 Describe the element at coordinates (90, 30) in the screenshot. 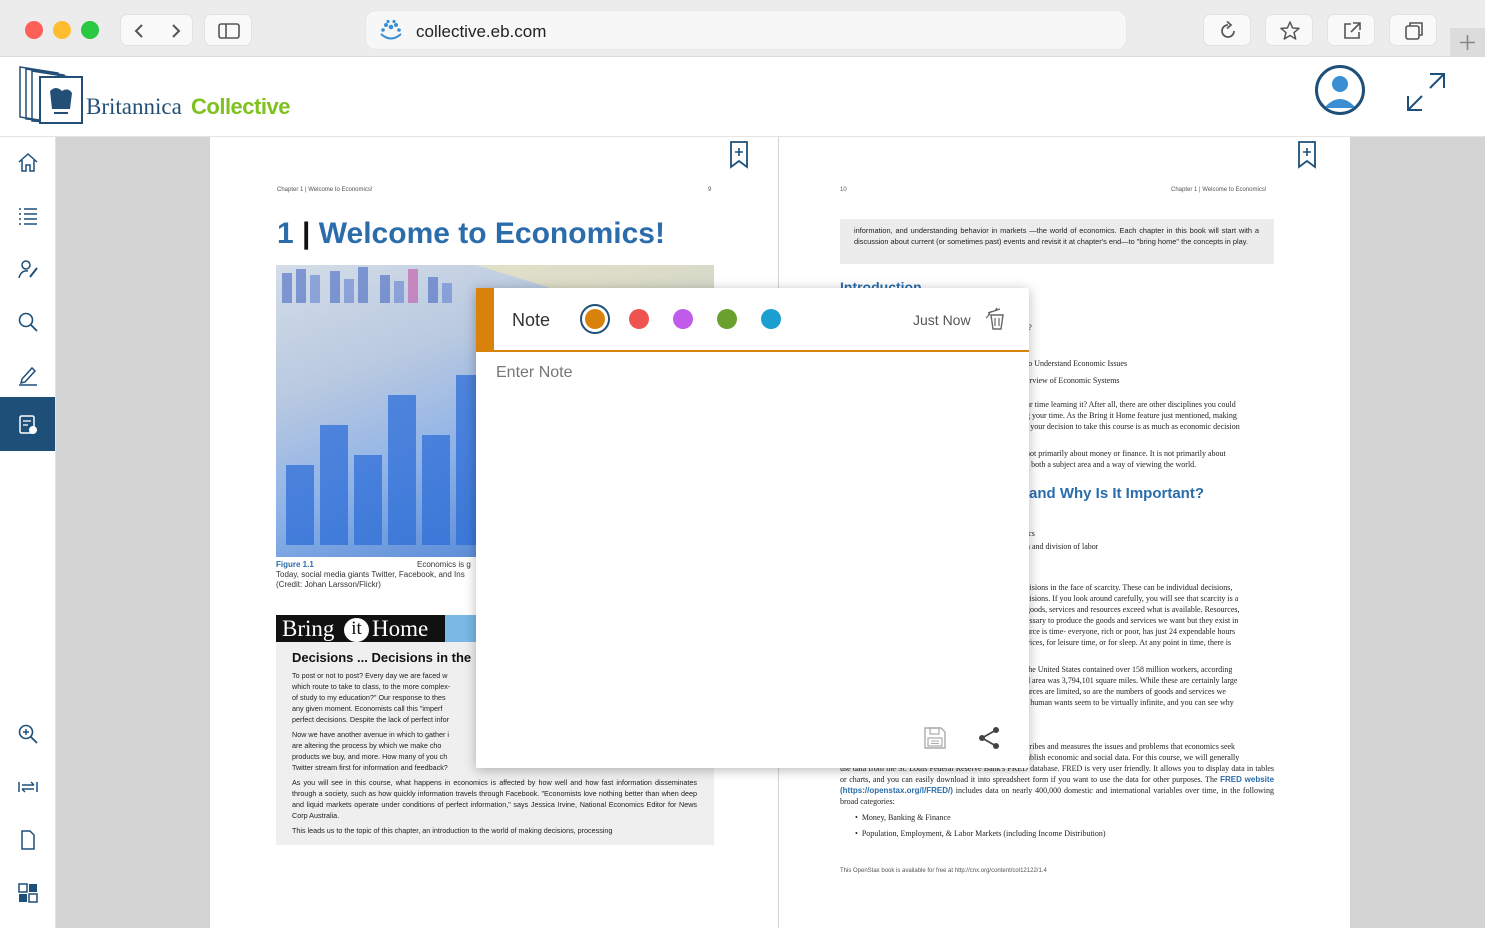

I see `zoom-window-button` at that location.